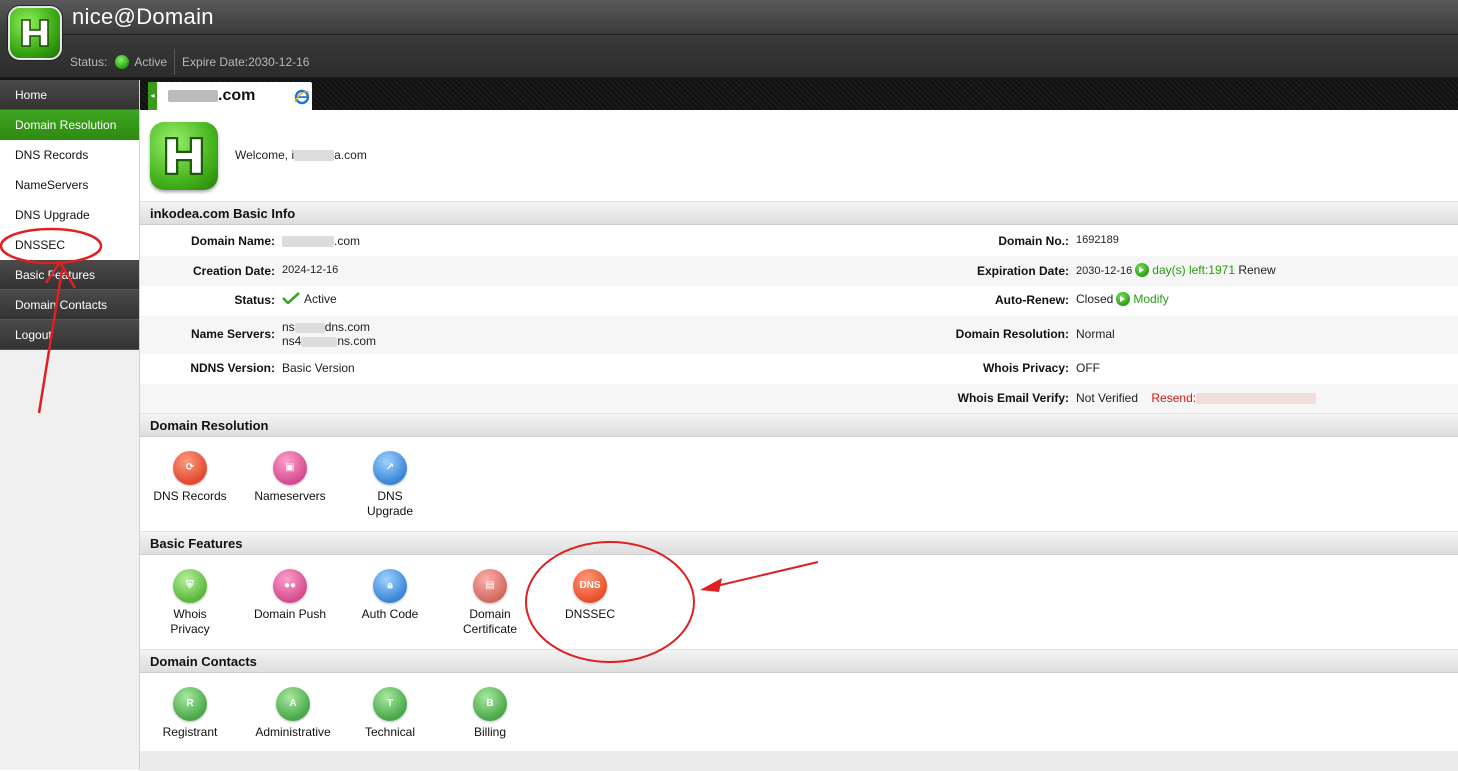  I want to click on dnssec-shortcut: DNS DNSSEC, so click(590, 595).